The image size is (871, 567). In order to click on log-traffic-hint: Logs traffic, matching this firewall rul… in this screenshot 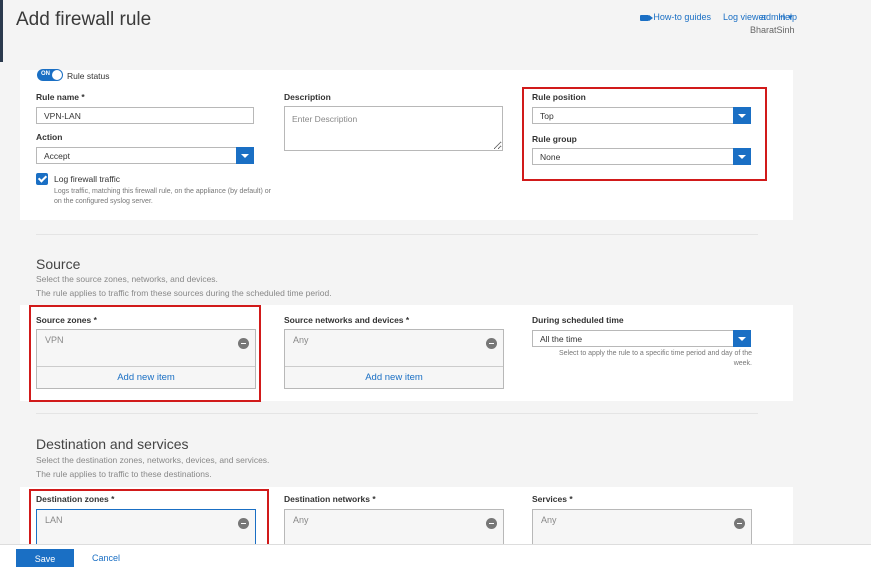, I will do `click(162, 196)`.